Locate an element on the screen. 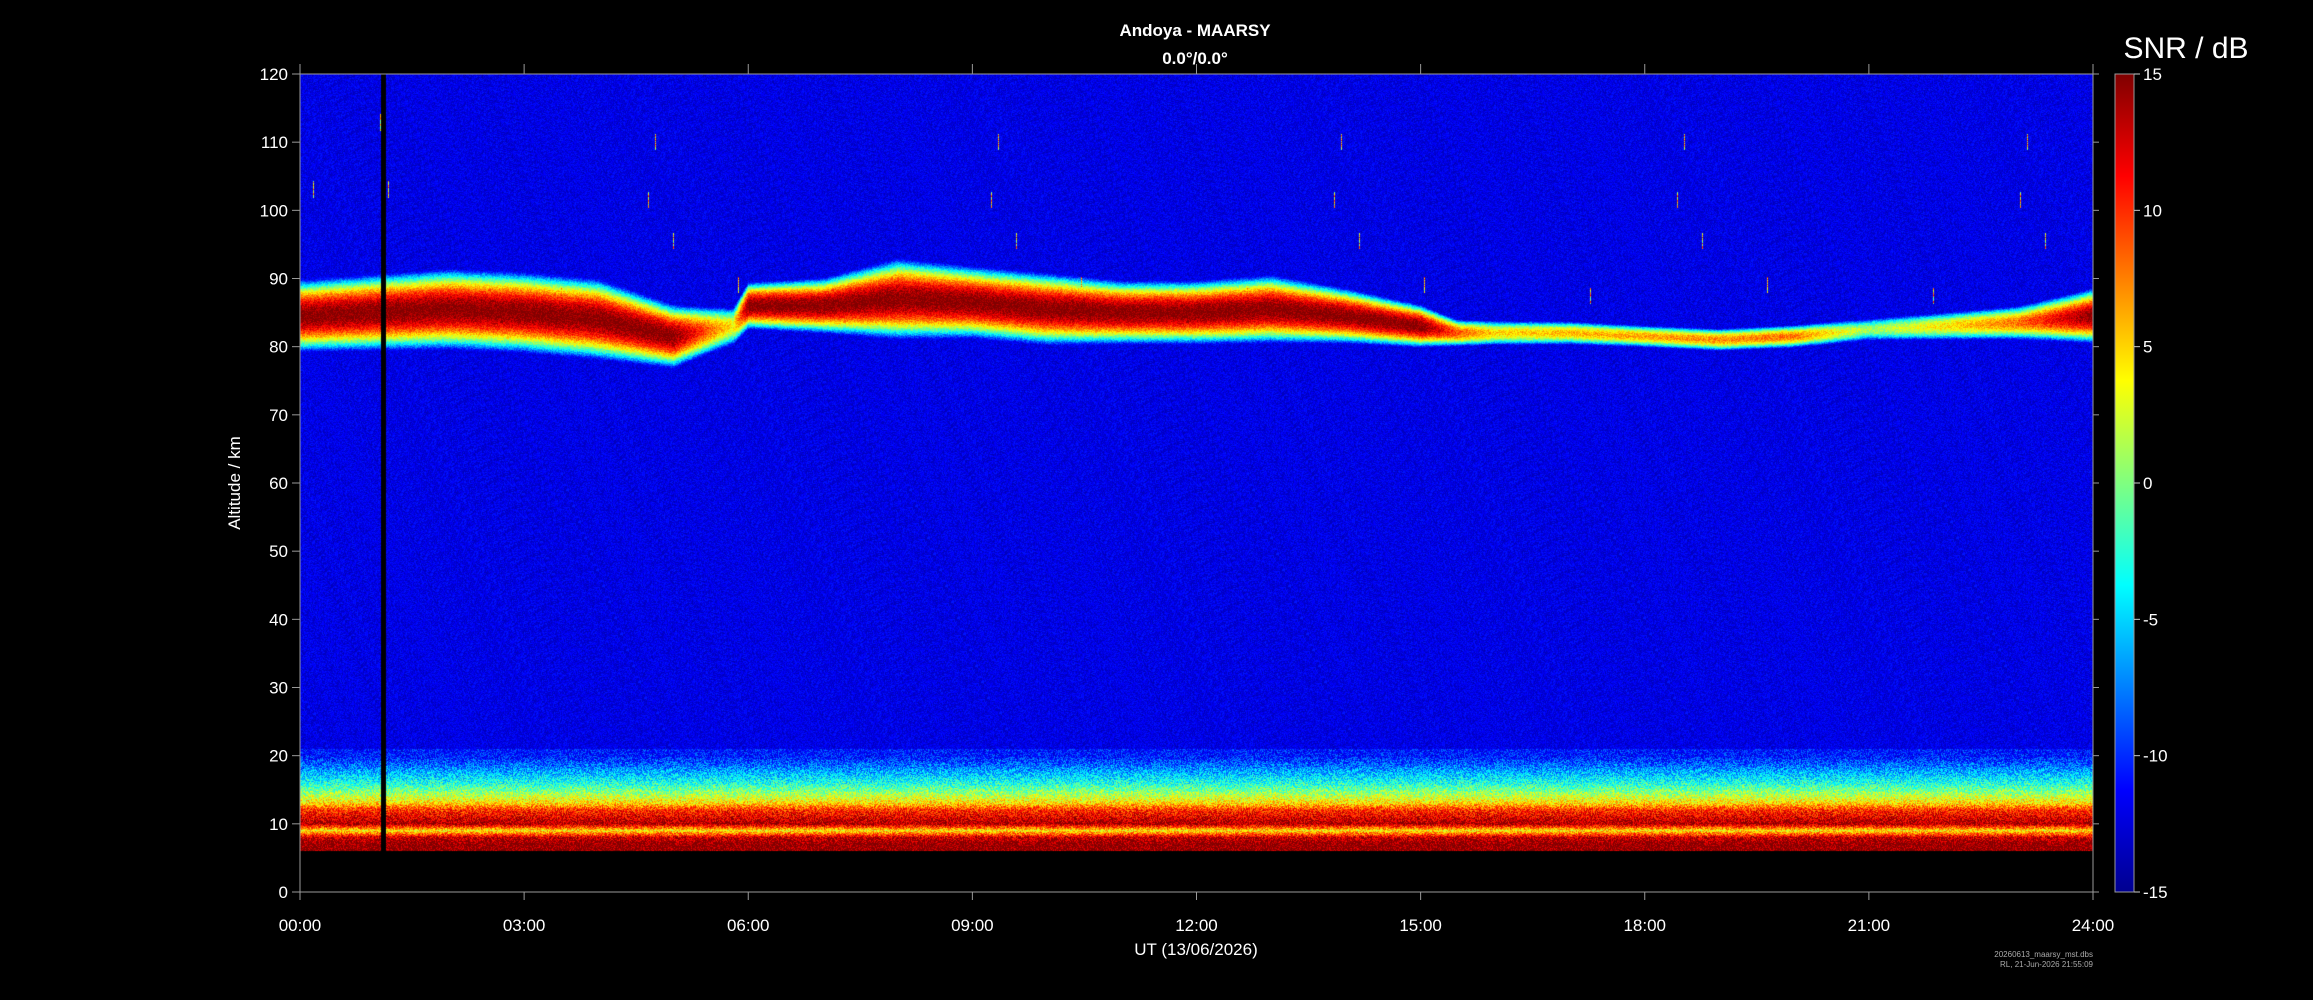 The width and height of the screenshot is (2313, 1000). x-tick-label: 12:00 is located at coordinates (1196, 925).